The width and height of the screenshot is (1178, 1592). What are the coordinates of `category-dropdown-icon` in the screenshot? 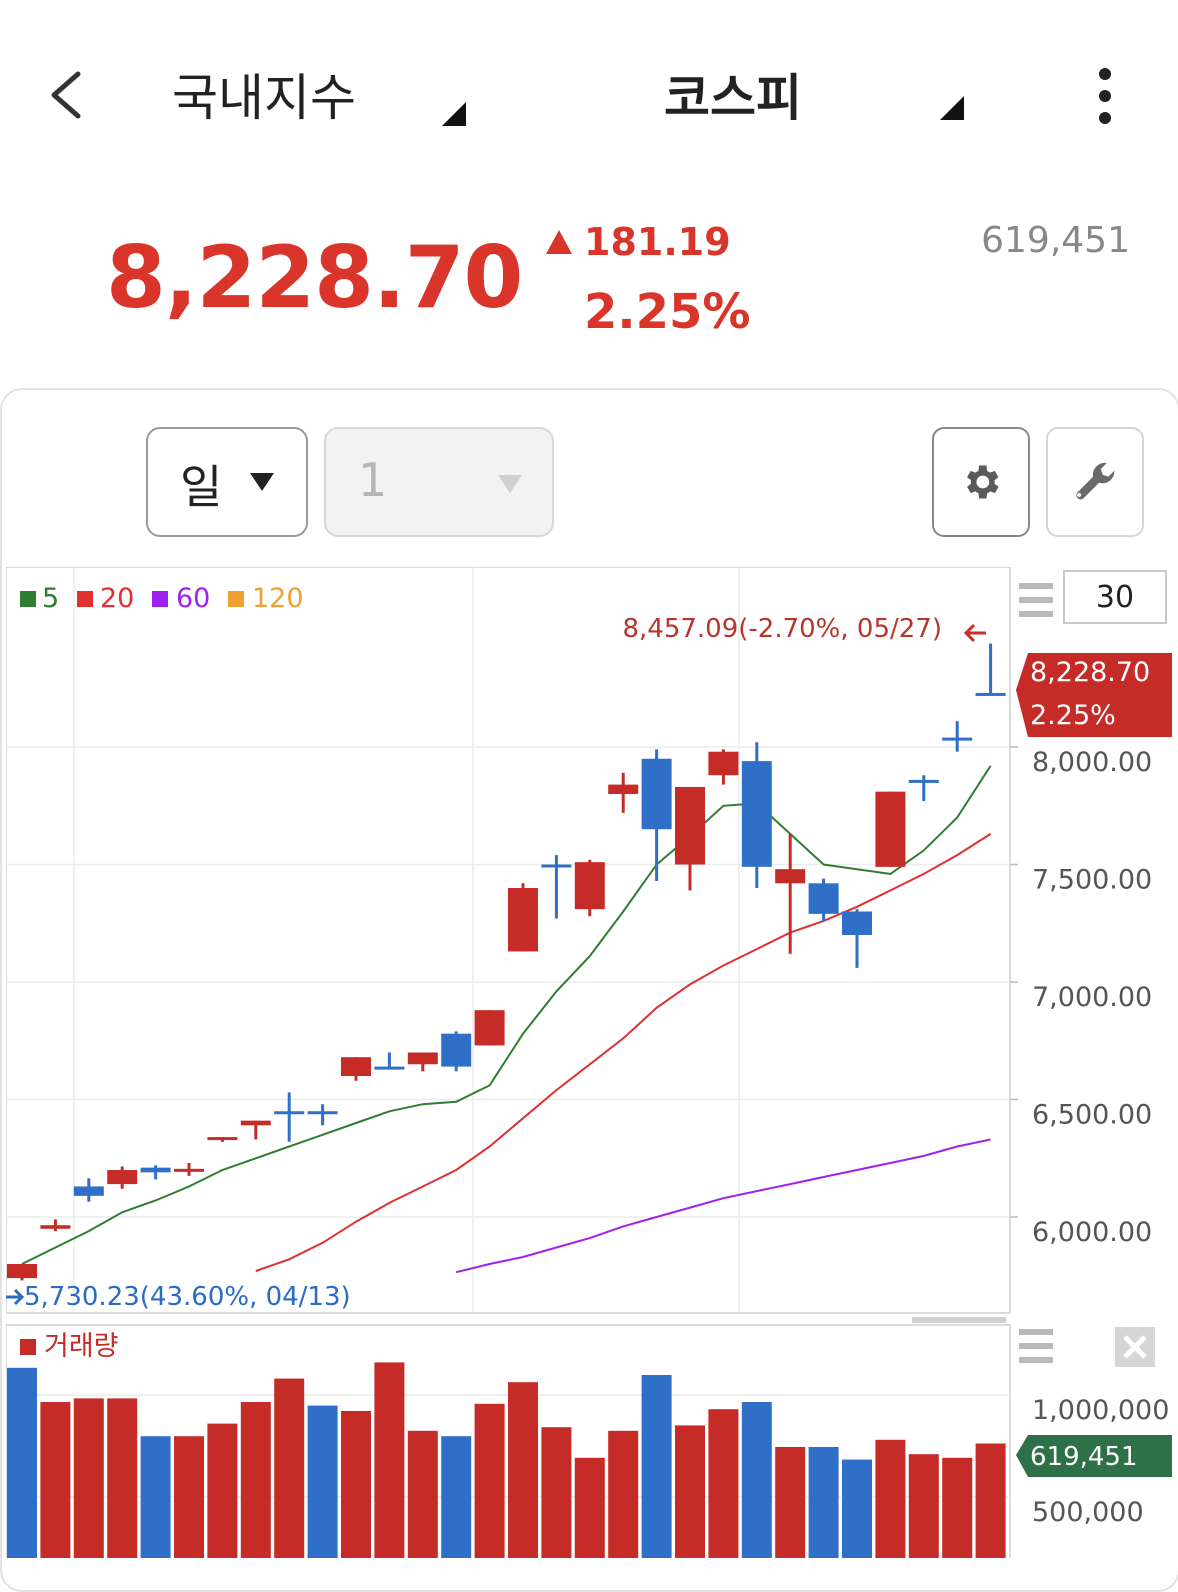 It's located at (454, 114).